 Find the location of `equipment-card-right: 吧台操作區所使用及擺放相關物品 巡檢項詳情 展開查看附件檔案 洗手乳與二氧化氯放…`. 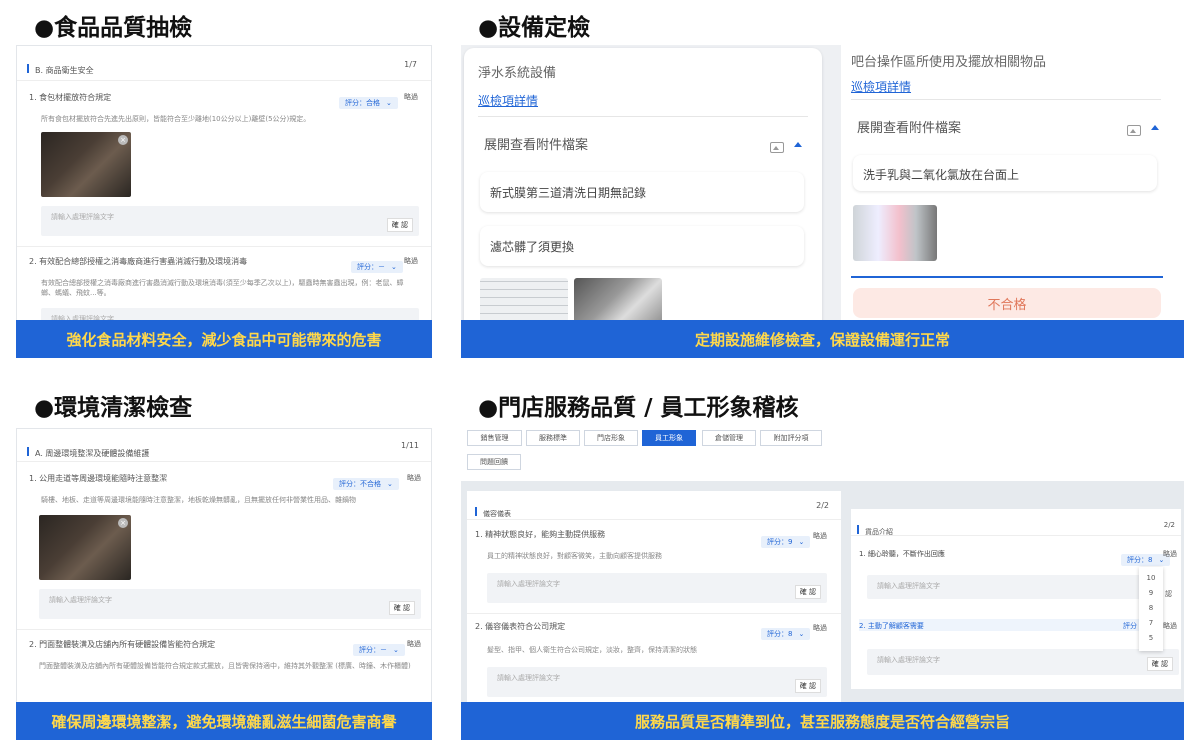

equipment-card-right: 吧台操作區所使用及擺放相關物品 巡檢項詳情 展開查看附件檔案 洗手乳與二氧化氯放… is located at coordinates (1012, 185).